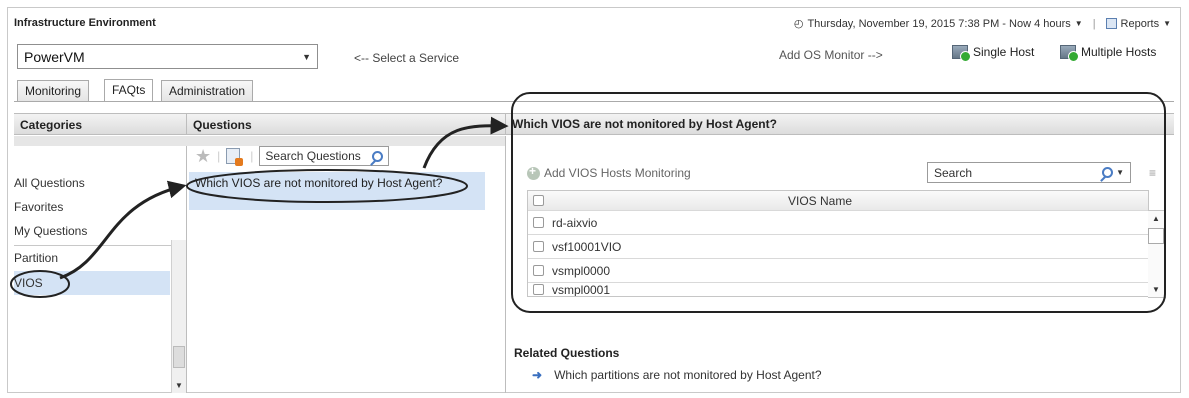 This screenshot has height=398, width=1189. What do you see at coordinates (1029, 172) in the screenshot?
I see `grid-search-input: Search ▼` at bounding box center [1029, 172].